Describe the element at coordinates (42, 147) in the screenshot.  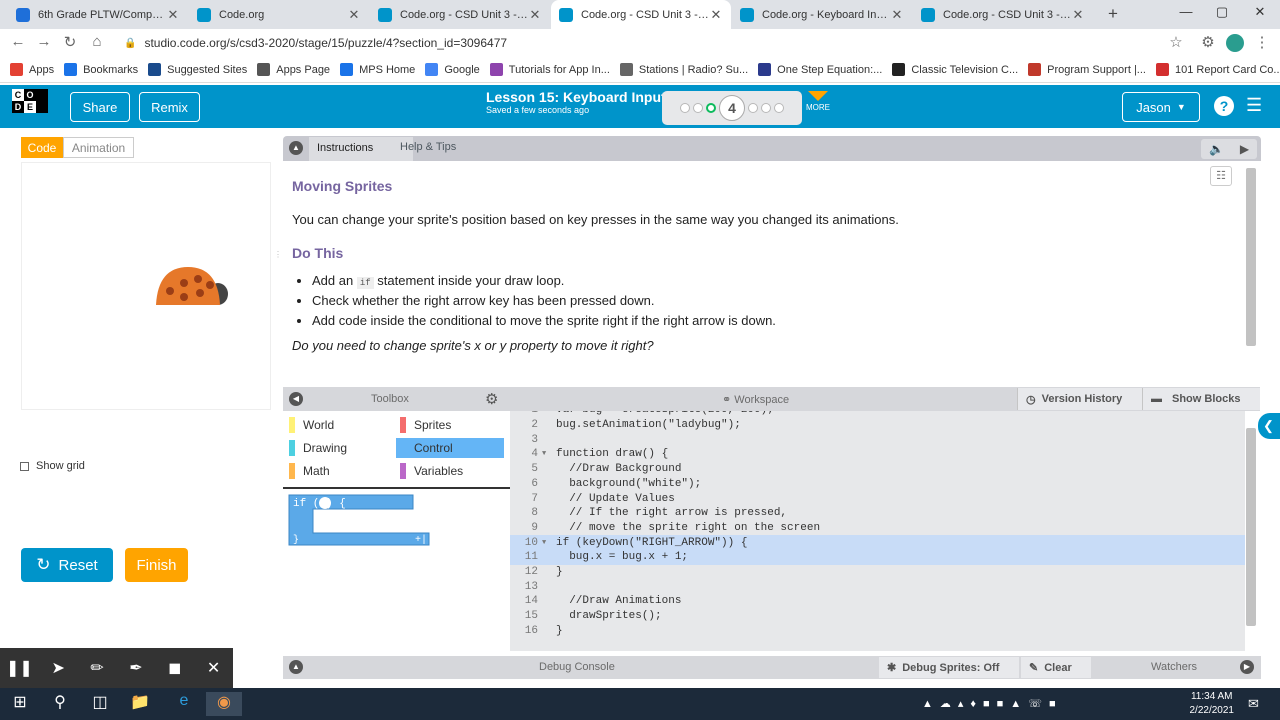
I see `code-toggle: Code` at that location.